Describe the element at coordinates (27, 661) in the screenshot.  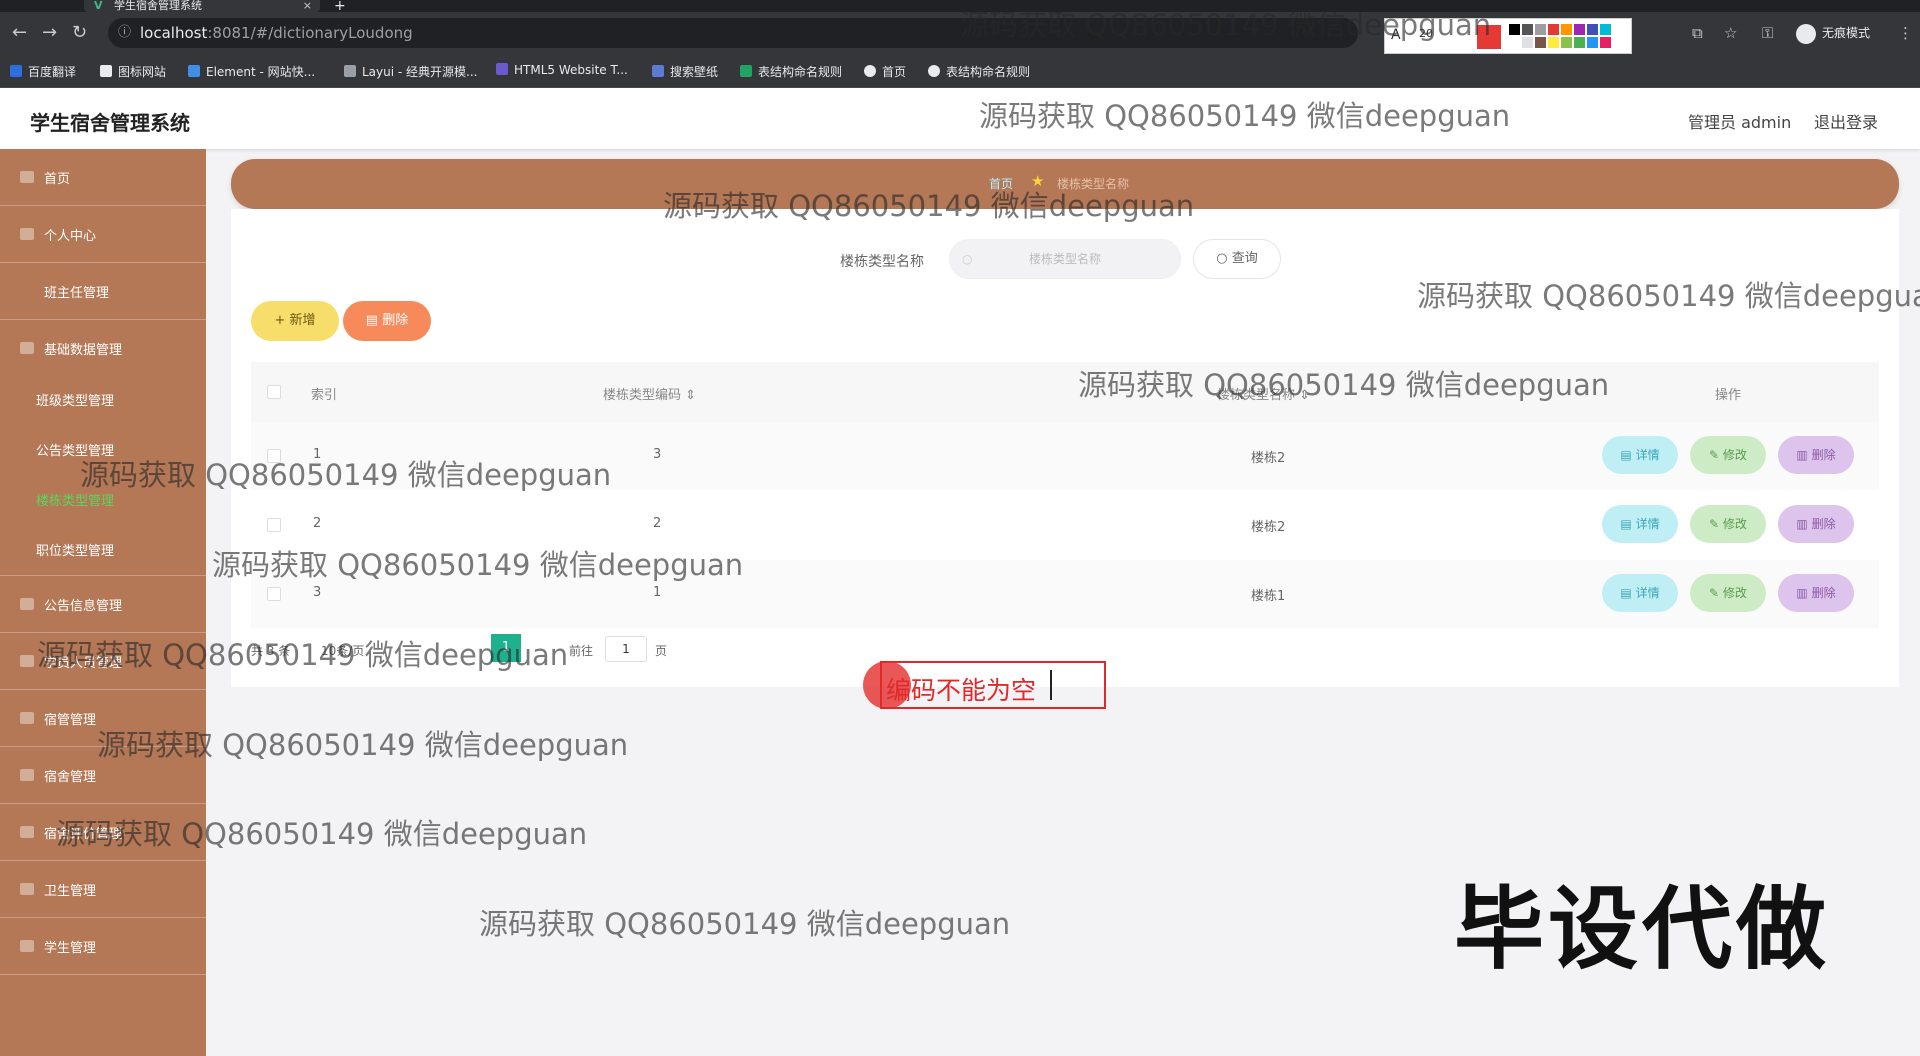
I see `chart-icon` at that location.